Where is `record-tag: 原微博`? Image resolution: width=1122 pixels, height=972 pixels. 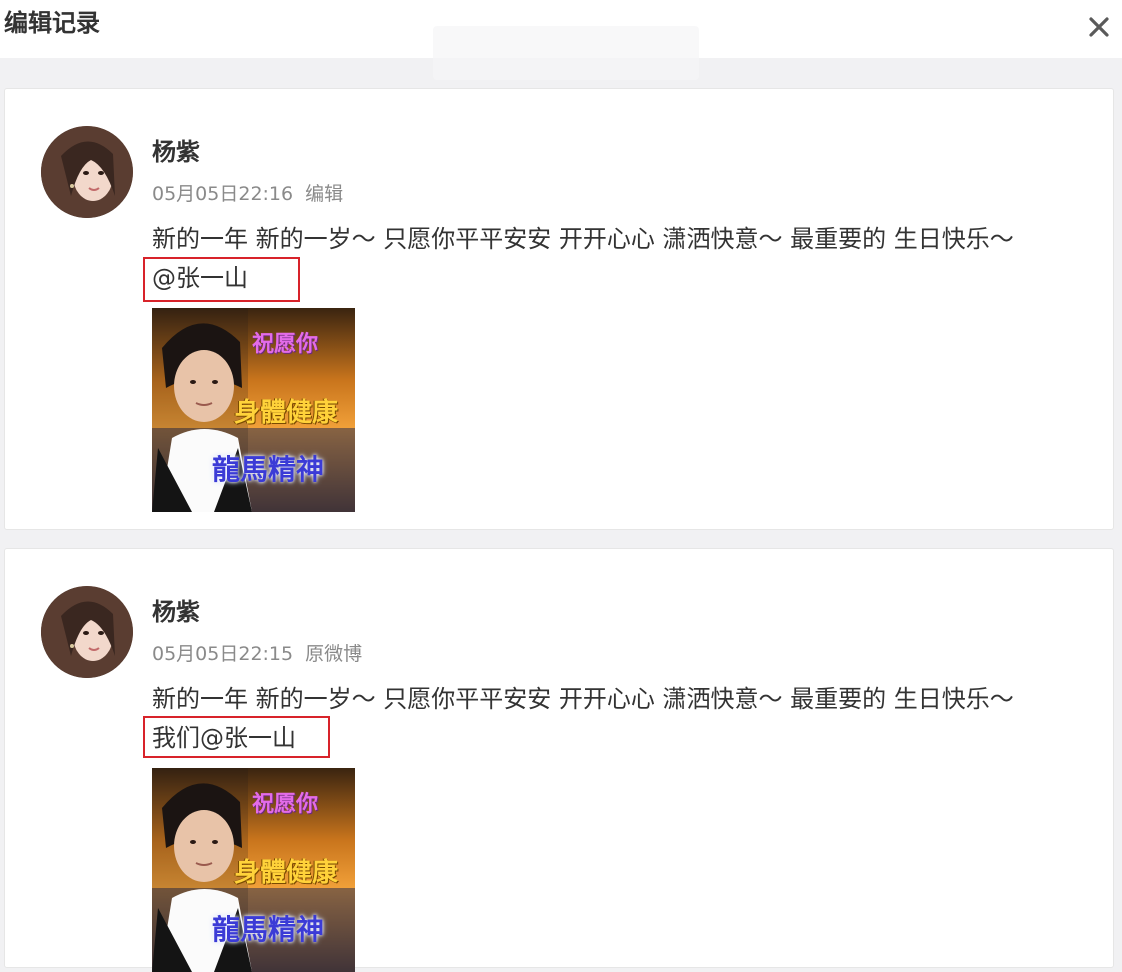 record-tag: 原微博 is located at coordinates (334, 654).